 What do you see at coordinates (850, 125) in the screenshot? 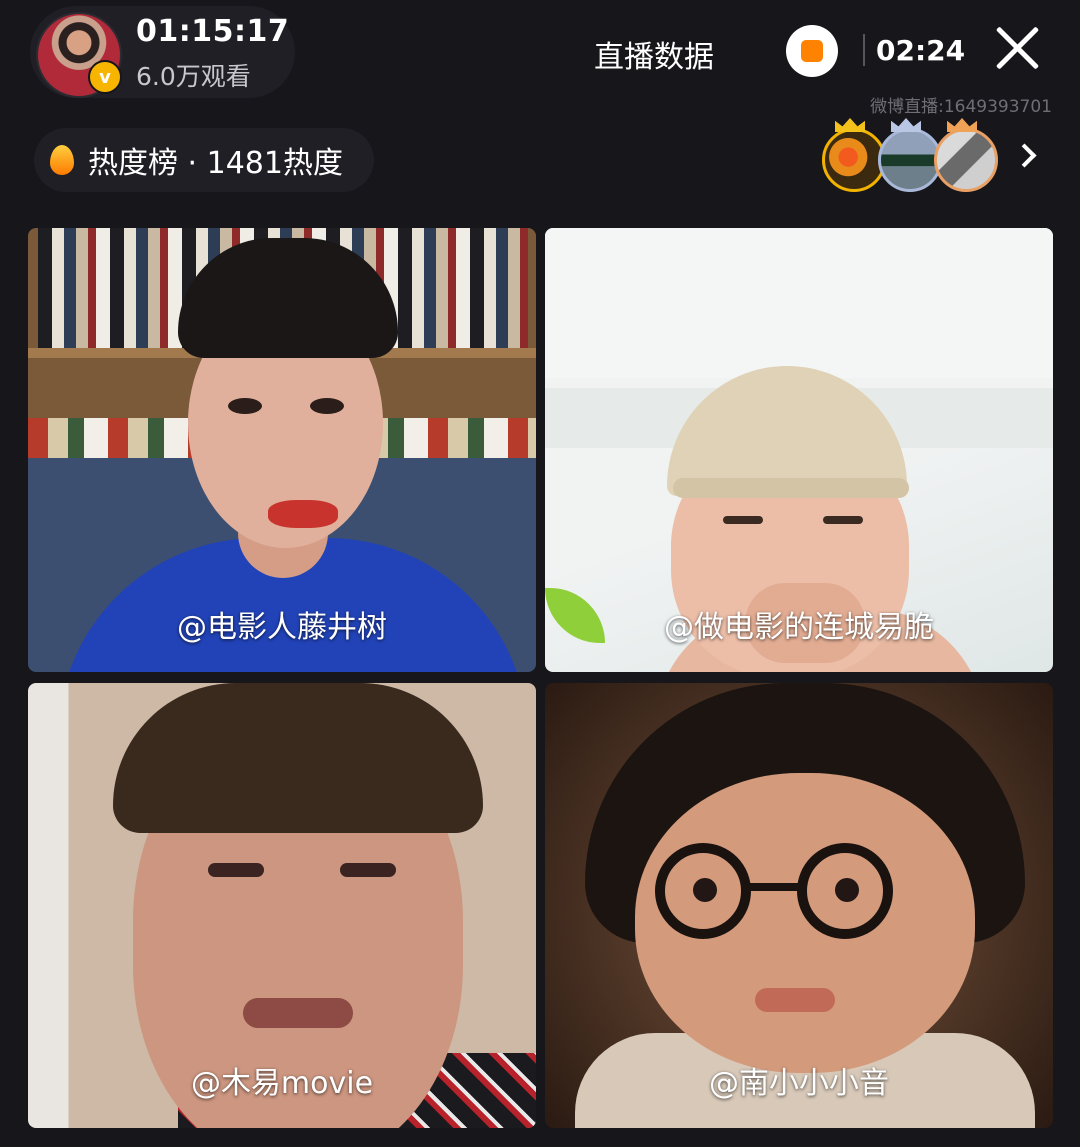
I see `gold-crown-icon` at bounding box center [850, 125].